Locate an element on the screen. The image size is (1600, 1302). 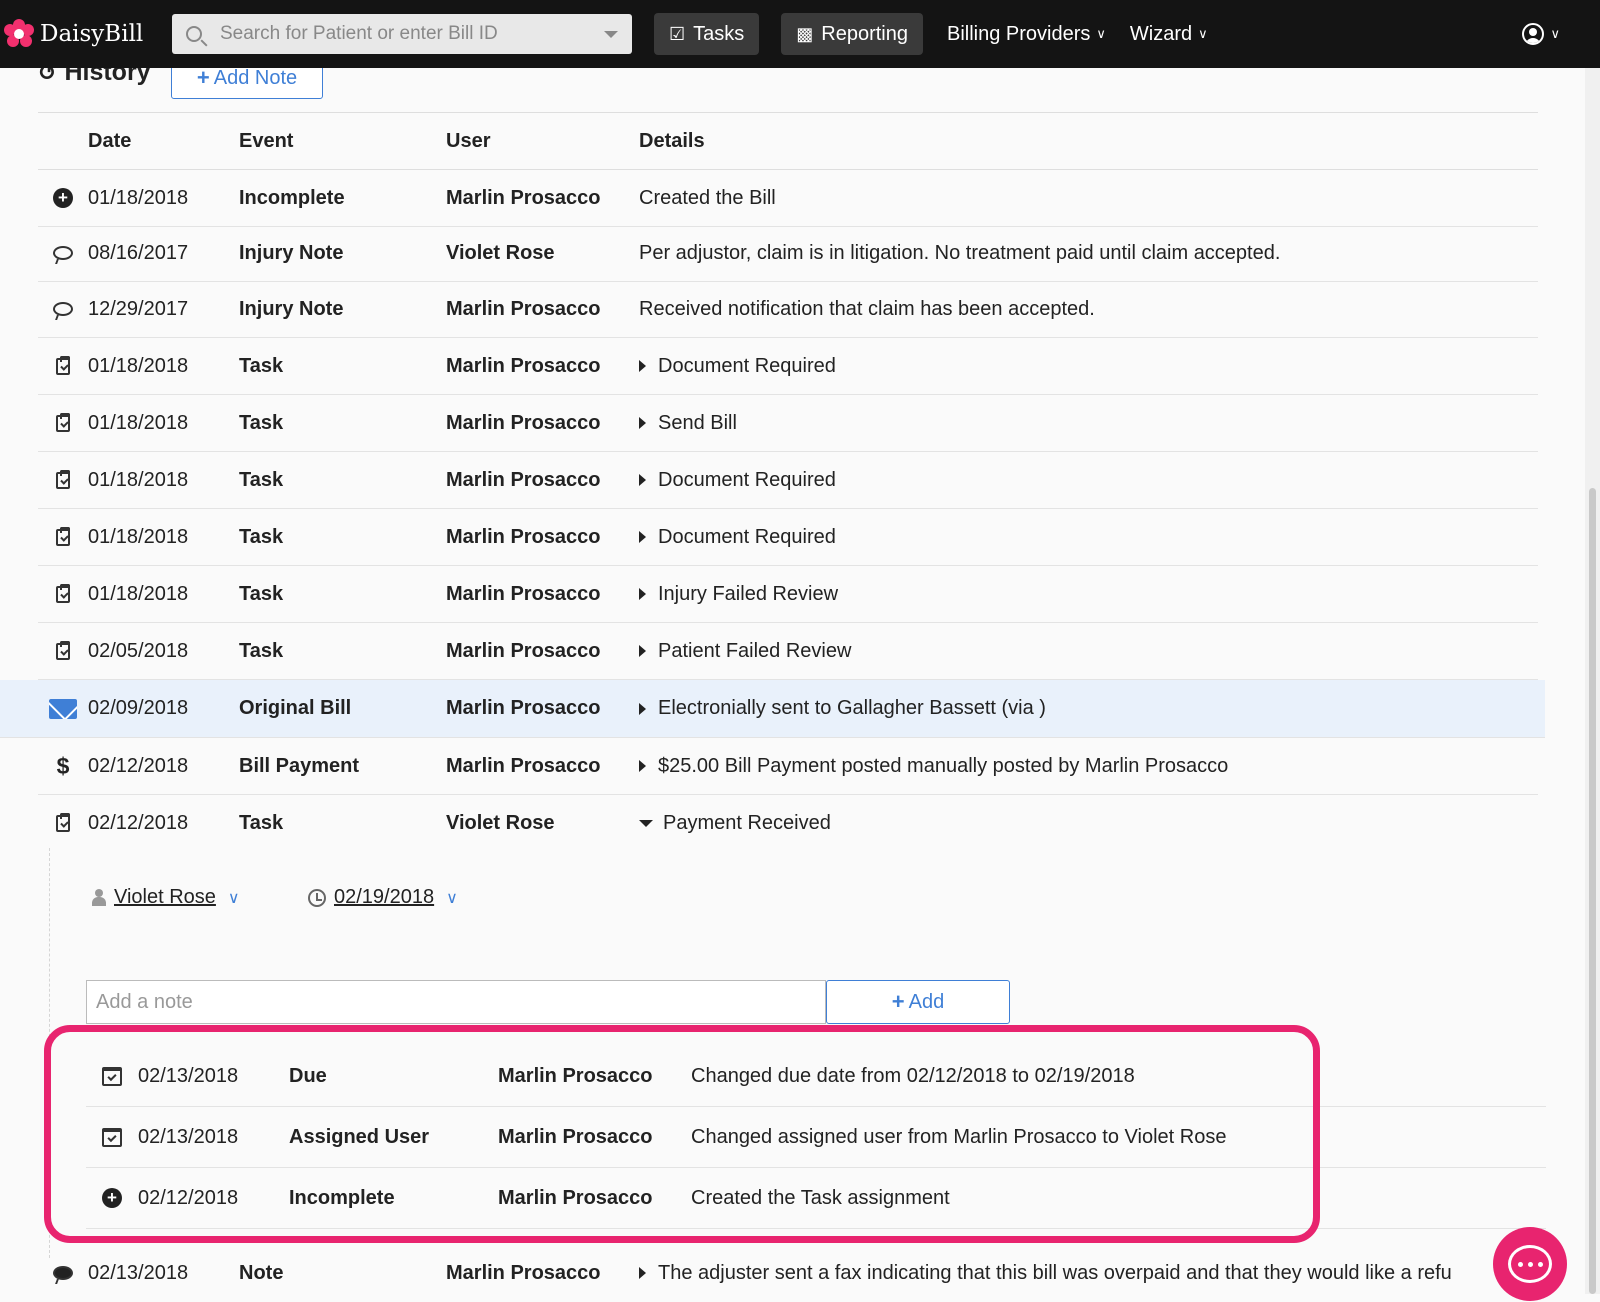
due-date: 02/19/2018 is located at coordinates (384, 897).